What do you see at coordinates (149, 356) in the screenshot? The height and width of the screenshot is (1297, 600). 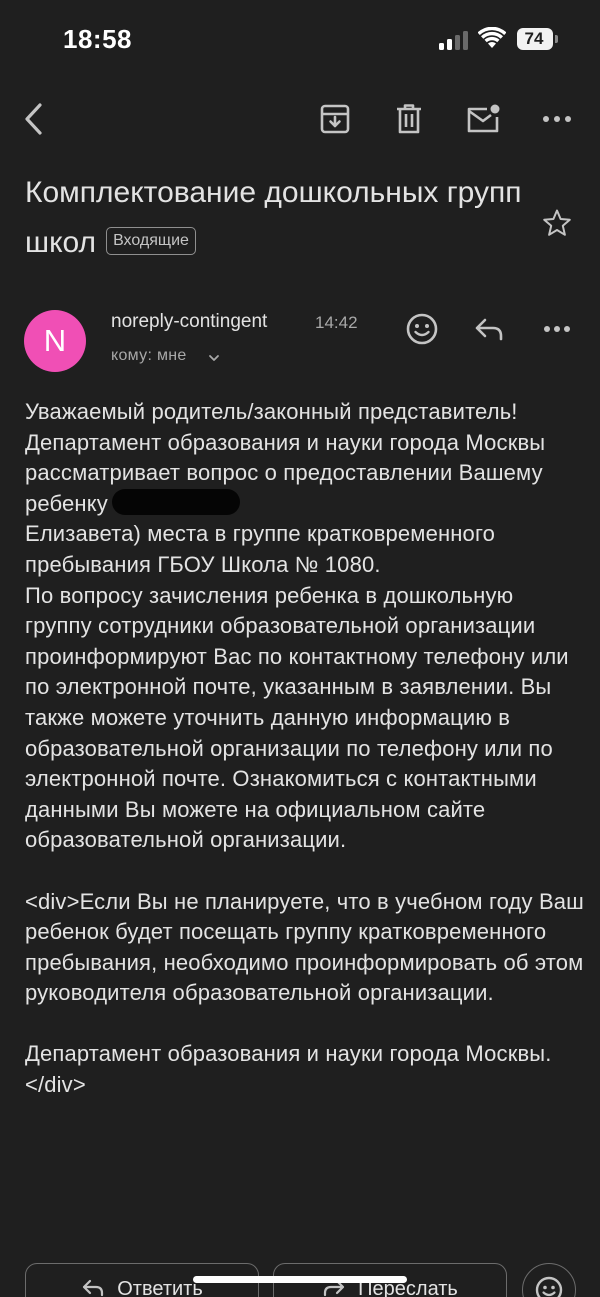 I see `recipient-line: кому: мне` at bounding box center [149, 356].